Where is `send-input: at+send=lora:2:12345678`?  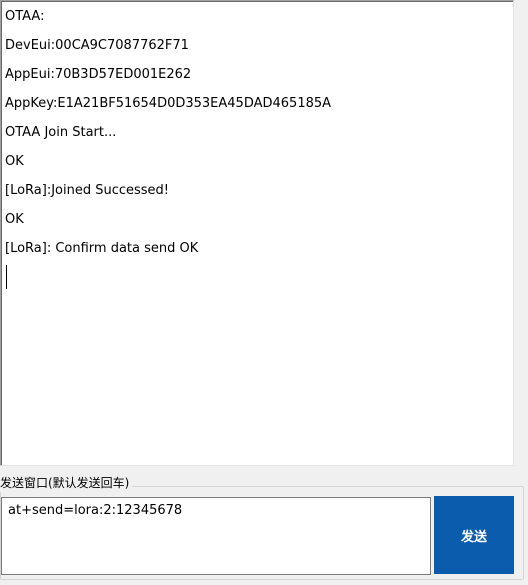 send-input: at+send=lora:2:12345678 is located at coordinates (216, 536).